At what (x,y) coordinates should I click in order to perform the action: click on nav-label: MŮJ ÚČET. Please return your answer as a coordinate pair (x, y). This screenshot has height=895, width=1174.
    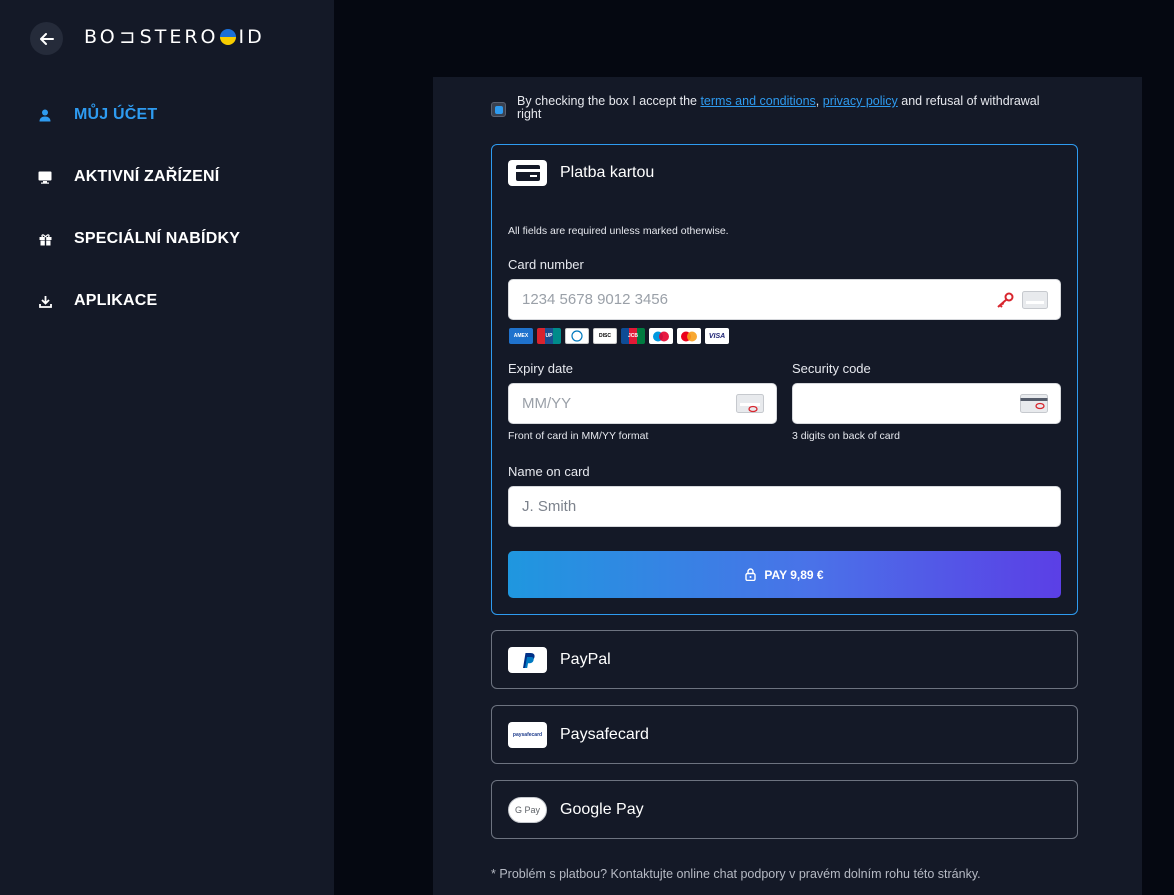
    Looking at the image, I should click on (116, 114).